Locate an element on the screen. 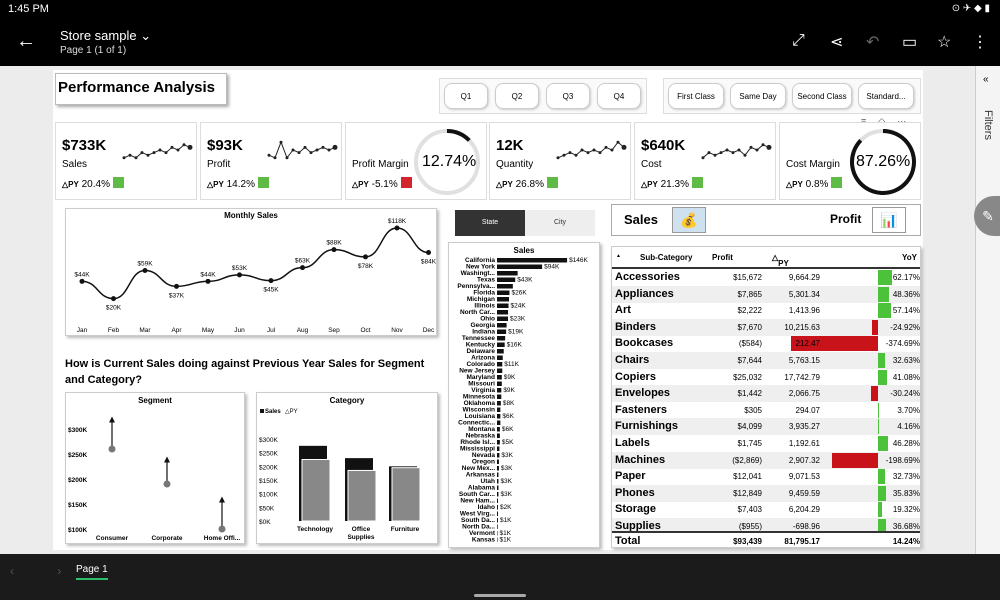 This screenshot has width=1000, height=600. slicer-same-day: Same Day is located at coordinates (758, 96).